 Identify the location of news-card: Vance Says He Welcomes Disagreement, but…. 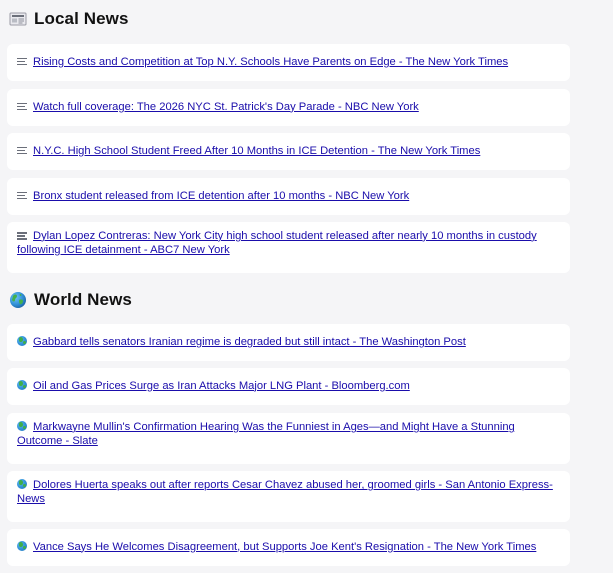
(288, 547).